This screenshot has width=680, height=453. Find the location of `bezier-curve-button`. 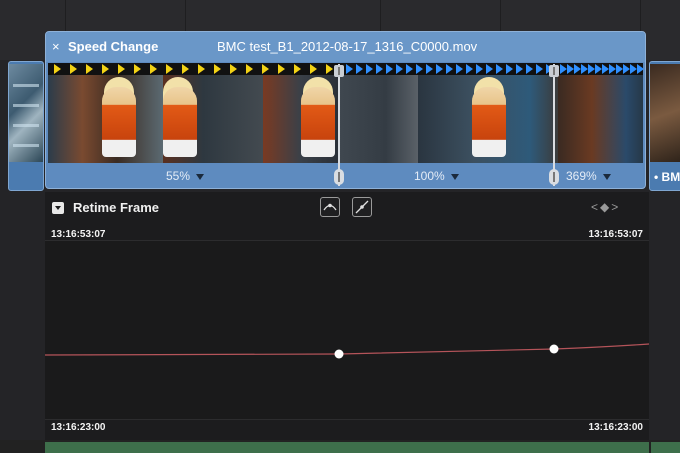

bezier-curve-button is located at coordinates (330, 207).